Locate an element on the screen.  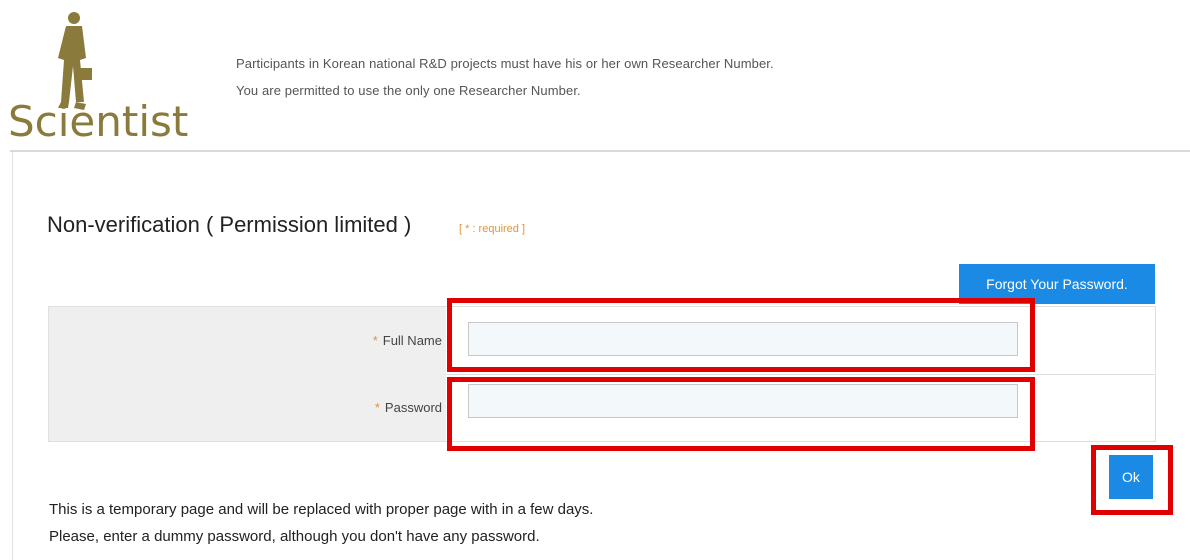
ok-button: Ok is located at coordinates (1131, 477).